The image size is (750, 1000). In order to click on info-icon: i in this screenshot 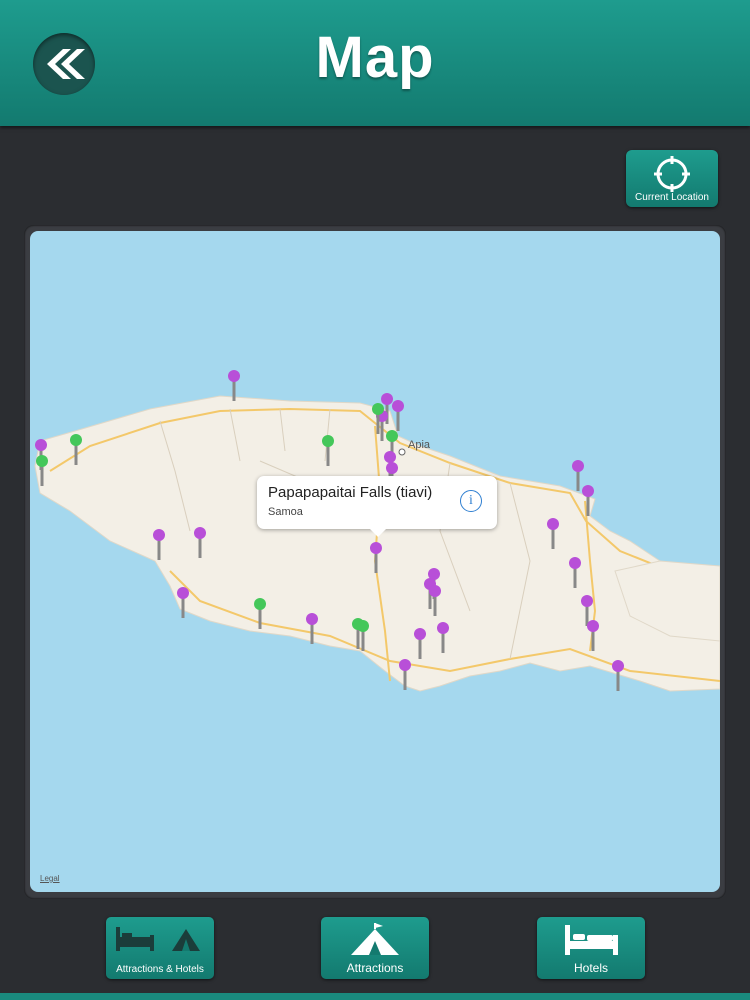, I will do `click(471, 501)`.